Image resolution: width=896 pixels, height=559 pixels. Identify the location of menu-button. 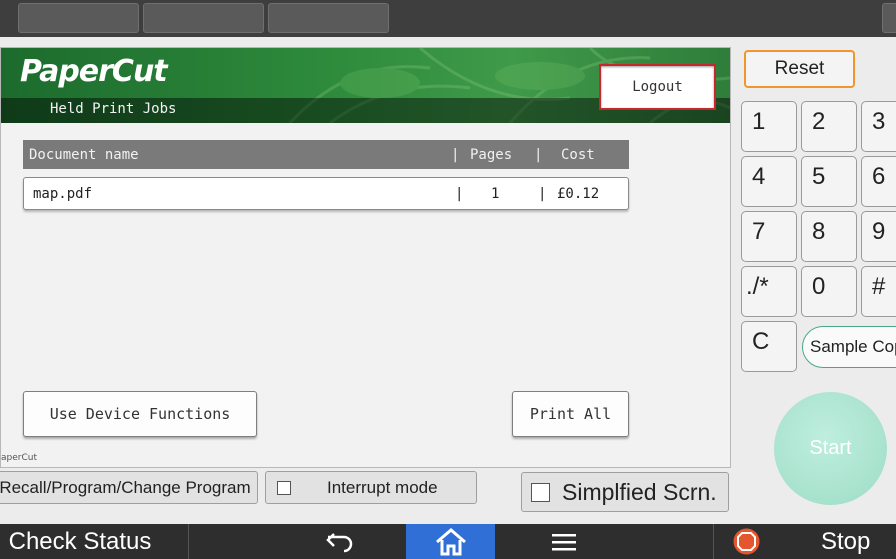
(564, 541).